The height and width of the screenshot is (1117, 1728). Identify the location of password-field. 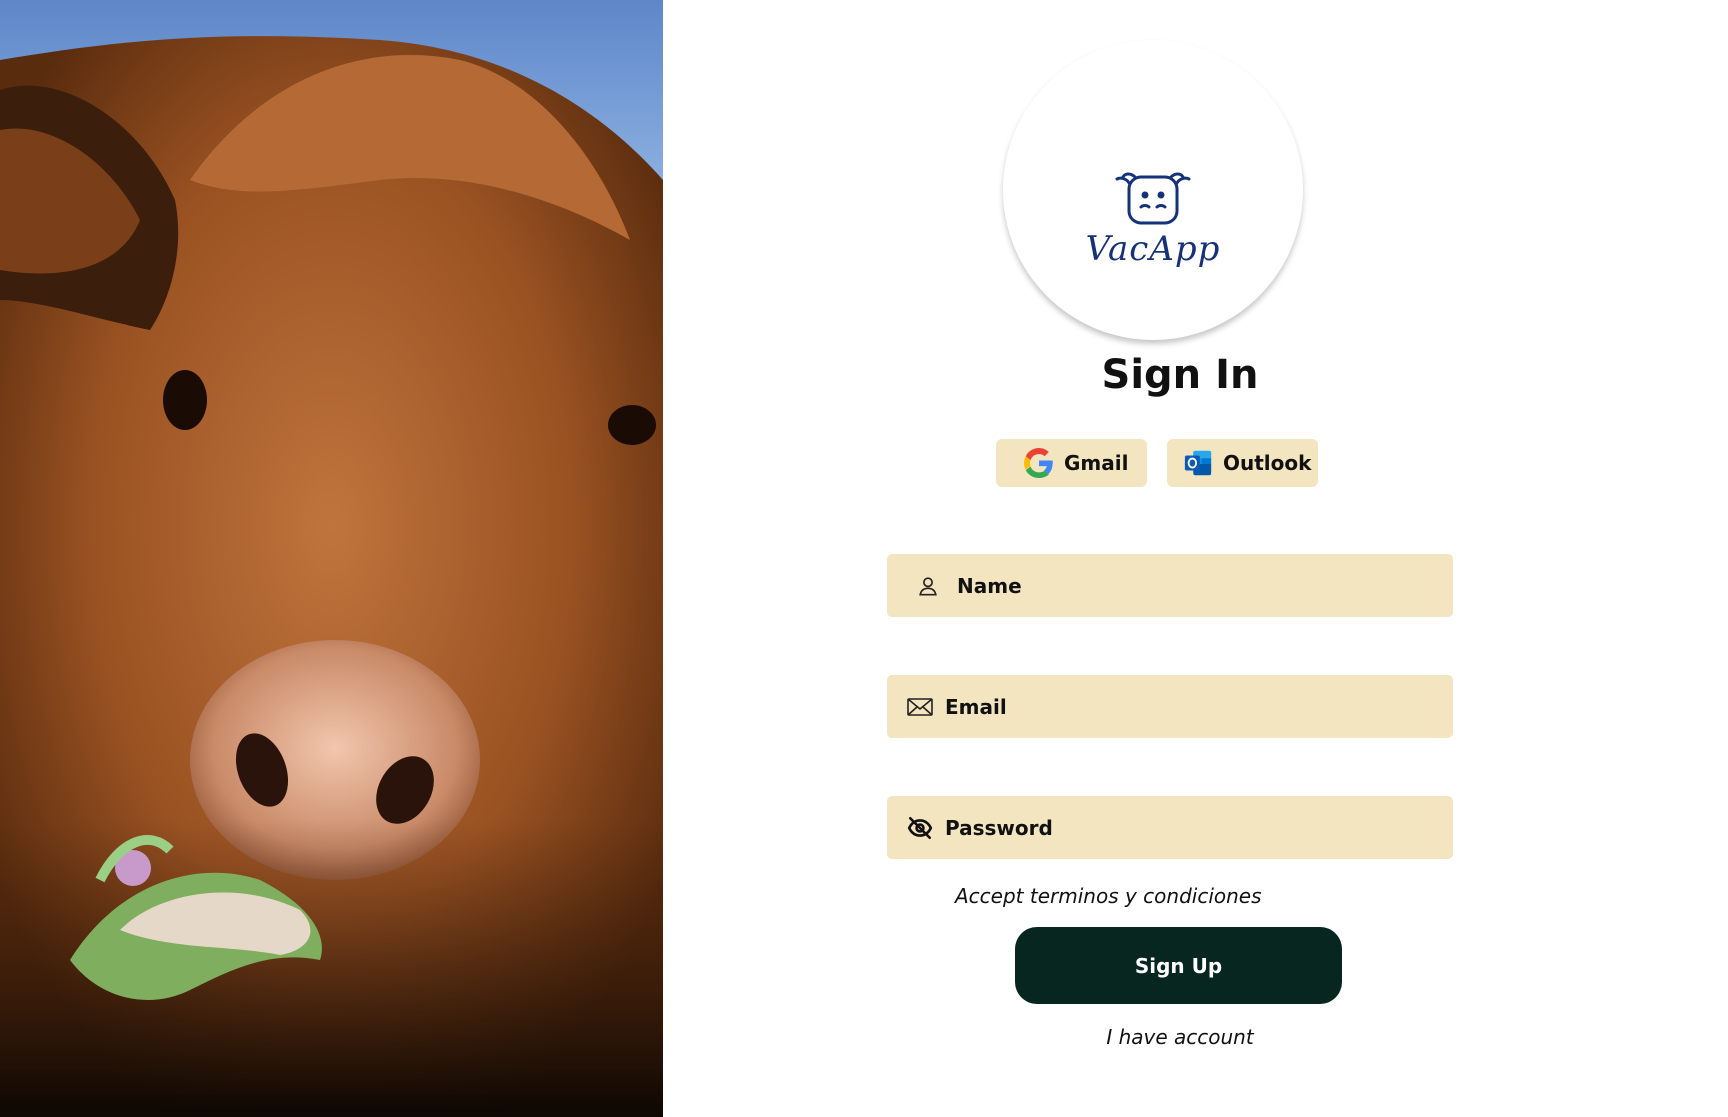
(1170, 827).